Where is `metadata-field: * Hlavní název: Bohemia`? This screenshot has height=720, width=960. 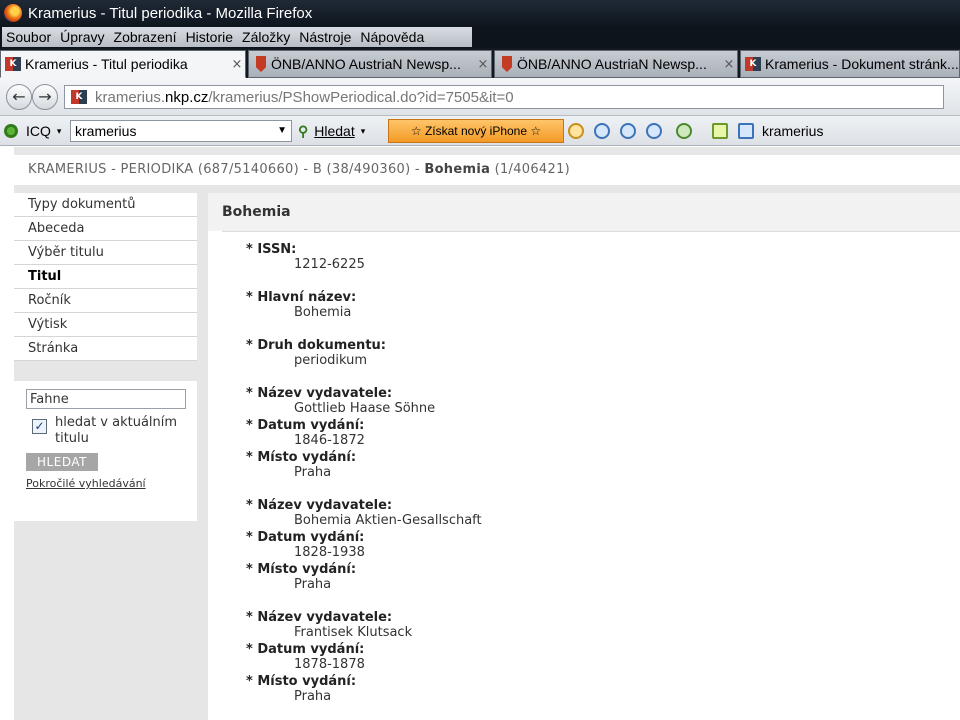
metadata-field: * Hlavní název: Bohemia is located at coordinates (301, 305).